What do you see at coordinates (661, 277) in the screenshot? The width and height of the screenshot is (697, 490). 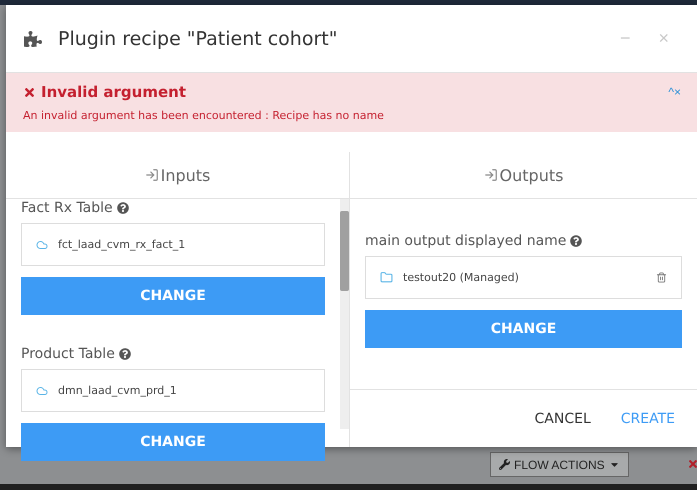 I see `delete-icon` at bounding box center [661, 277].